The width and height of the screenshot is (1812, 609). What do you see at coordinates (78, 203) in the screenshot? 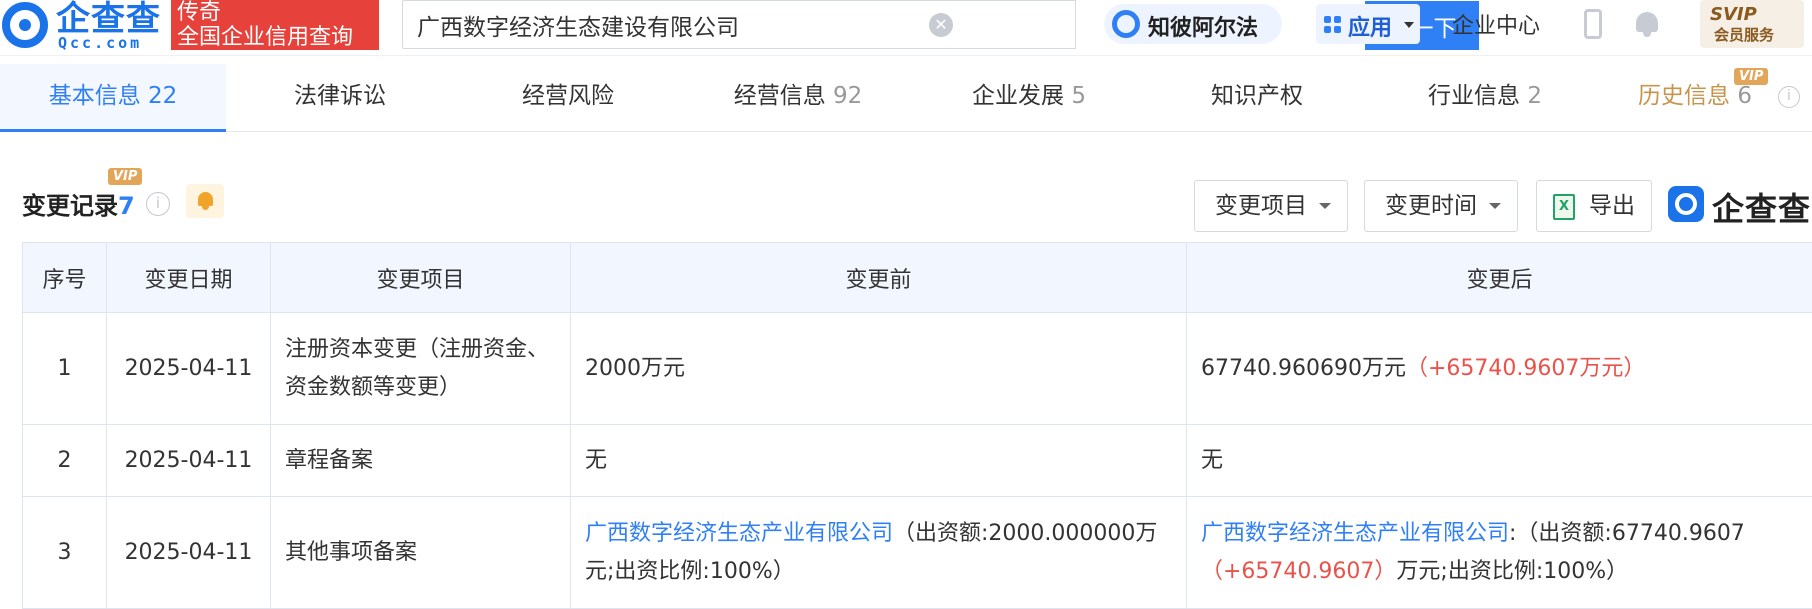
I see `section-title: 变更记录7` at bounding box center [78, 203].